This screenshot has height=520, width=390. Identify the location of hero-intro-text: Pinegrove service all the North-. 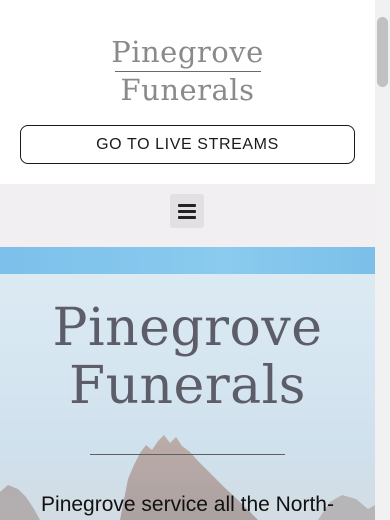
(187, 504).